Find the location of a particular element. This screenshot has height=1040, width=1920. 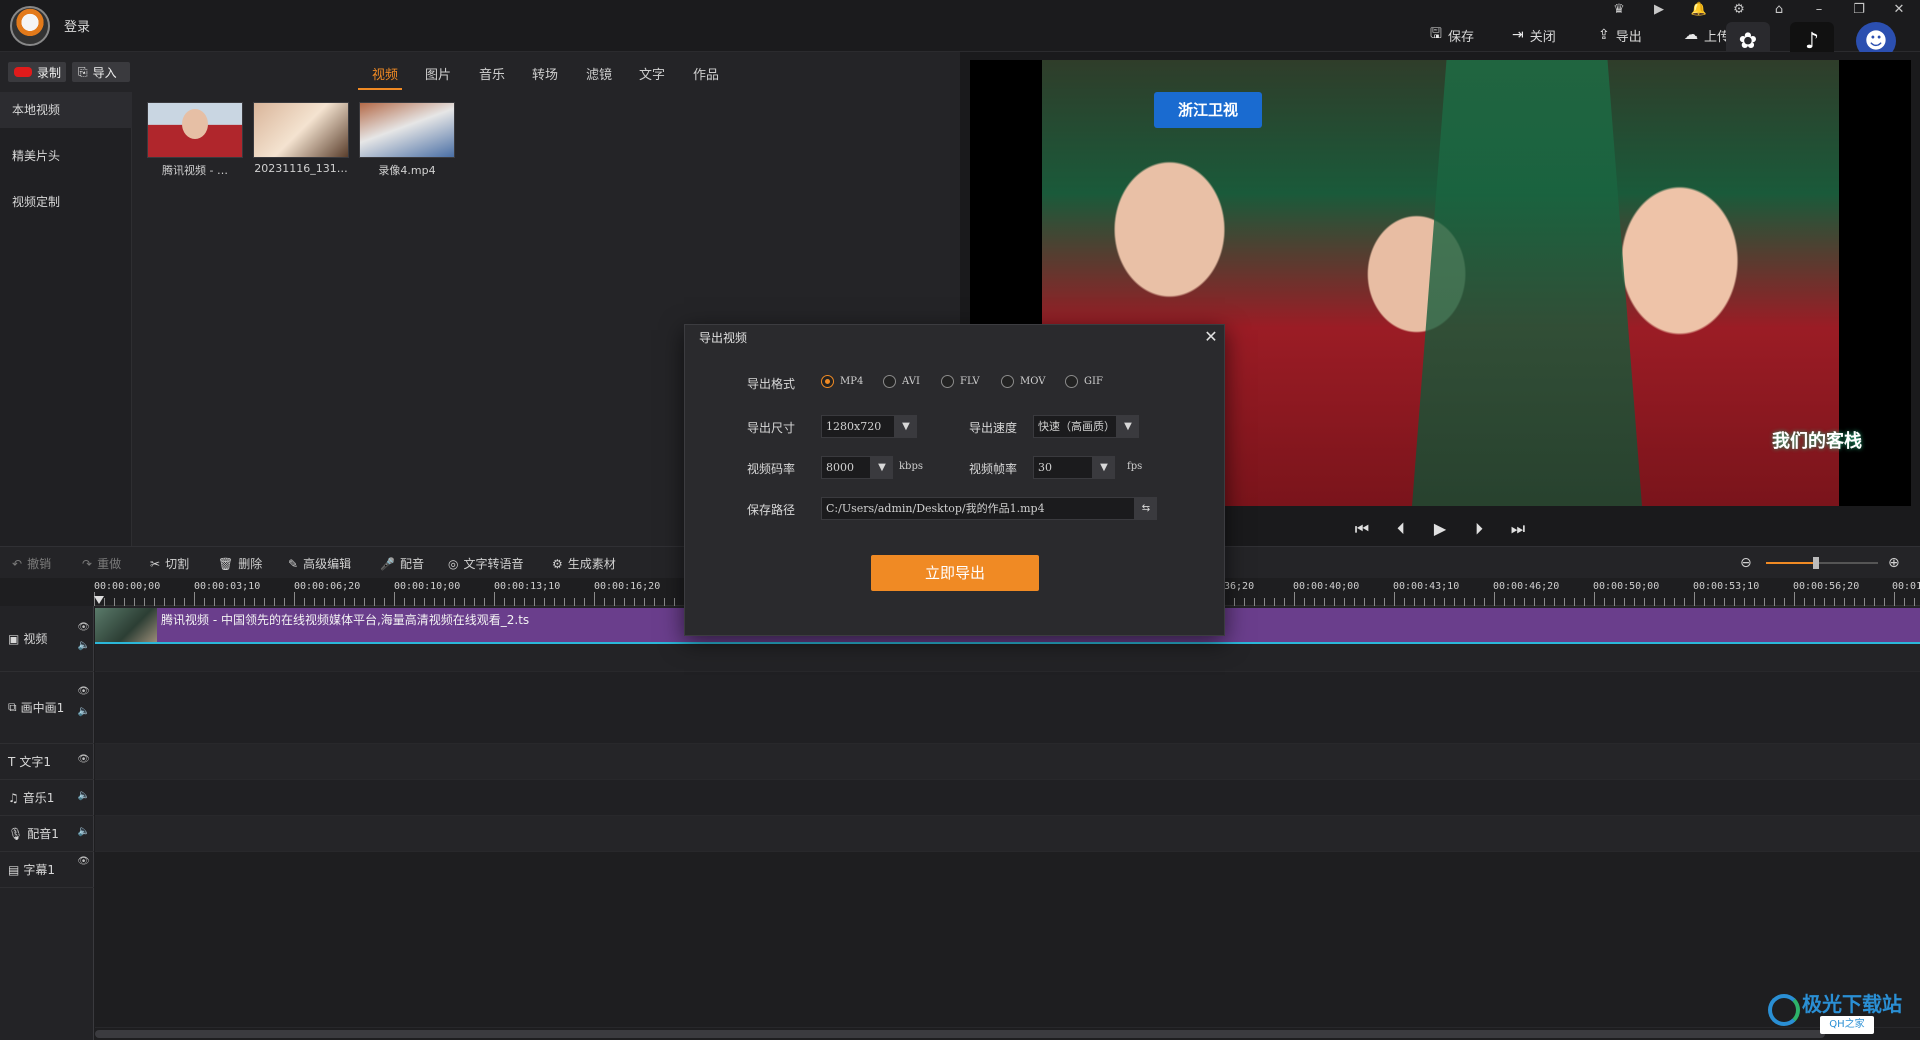

zoom-slider is located at coordinates (1822, 563).